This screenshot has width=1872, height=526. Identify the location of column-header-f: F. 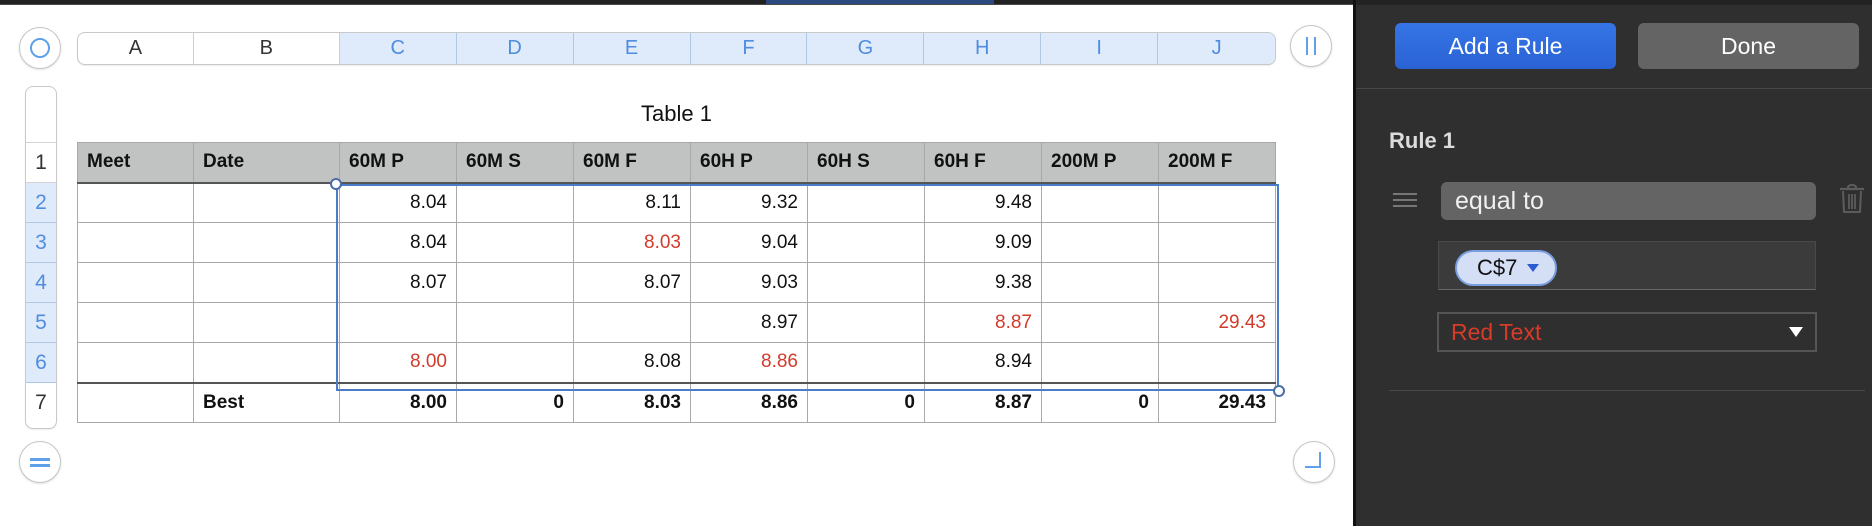
(749, 48).